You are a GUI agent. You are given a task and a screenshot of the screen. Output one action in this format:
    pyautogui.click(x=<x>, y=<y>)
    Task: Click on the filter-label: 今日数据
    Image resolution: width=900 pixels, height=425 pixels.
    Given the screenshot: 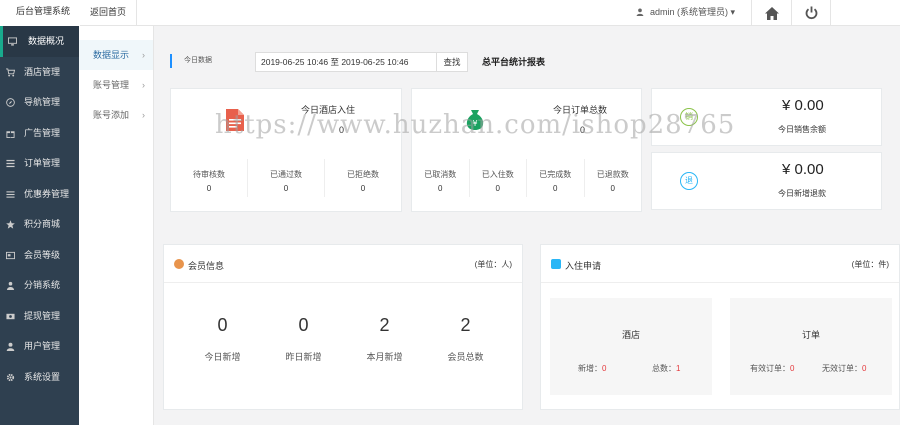 What is the action you would take?
    pyautogui.click(x=191, y=61)
    